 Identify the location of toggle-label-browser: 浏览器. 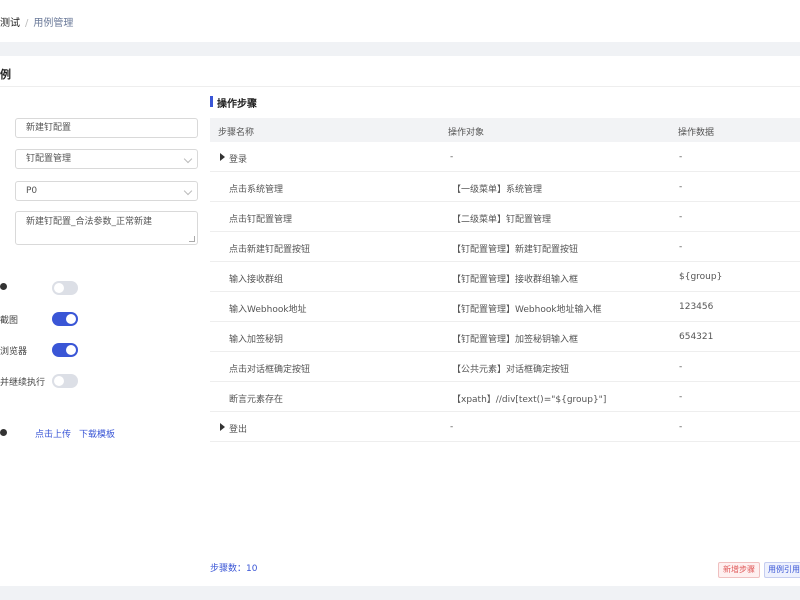
(14, 352).